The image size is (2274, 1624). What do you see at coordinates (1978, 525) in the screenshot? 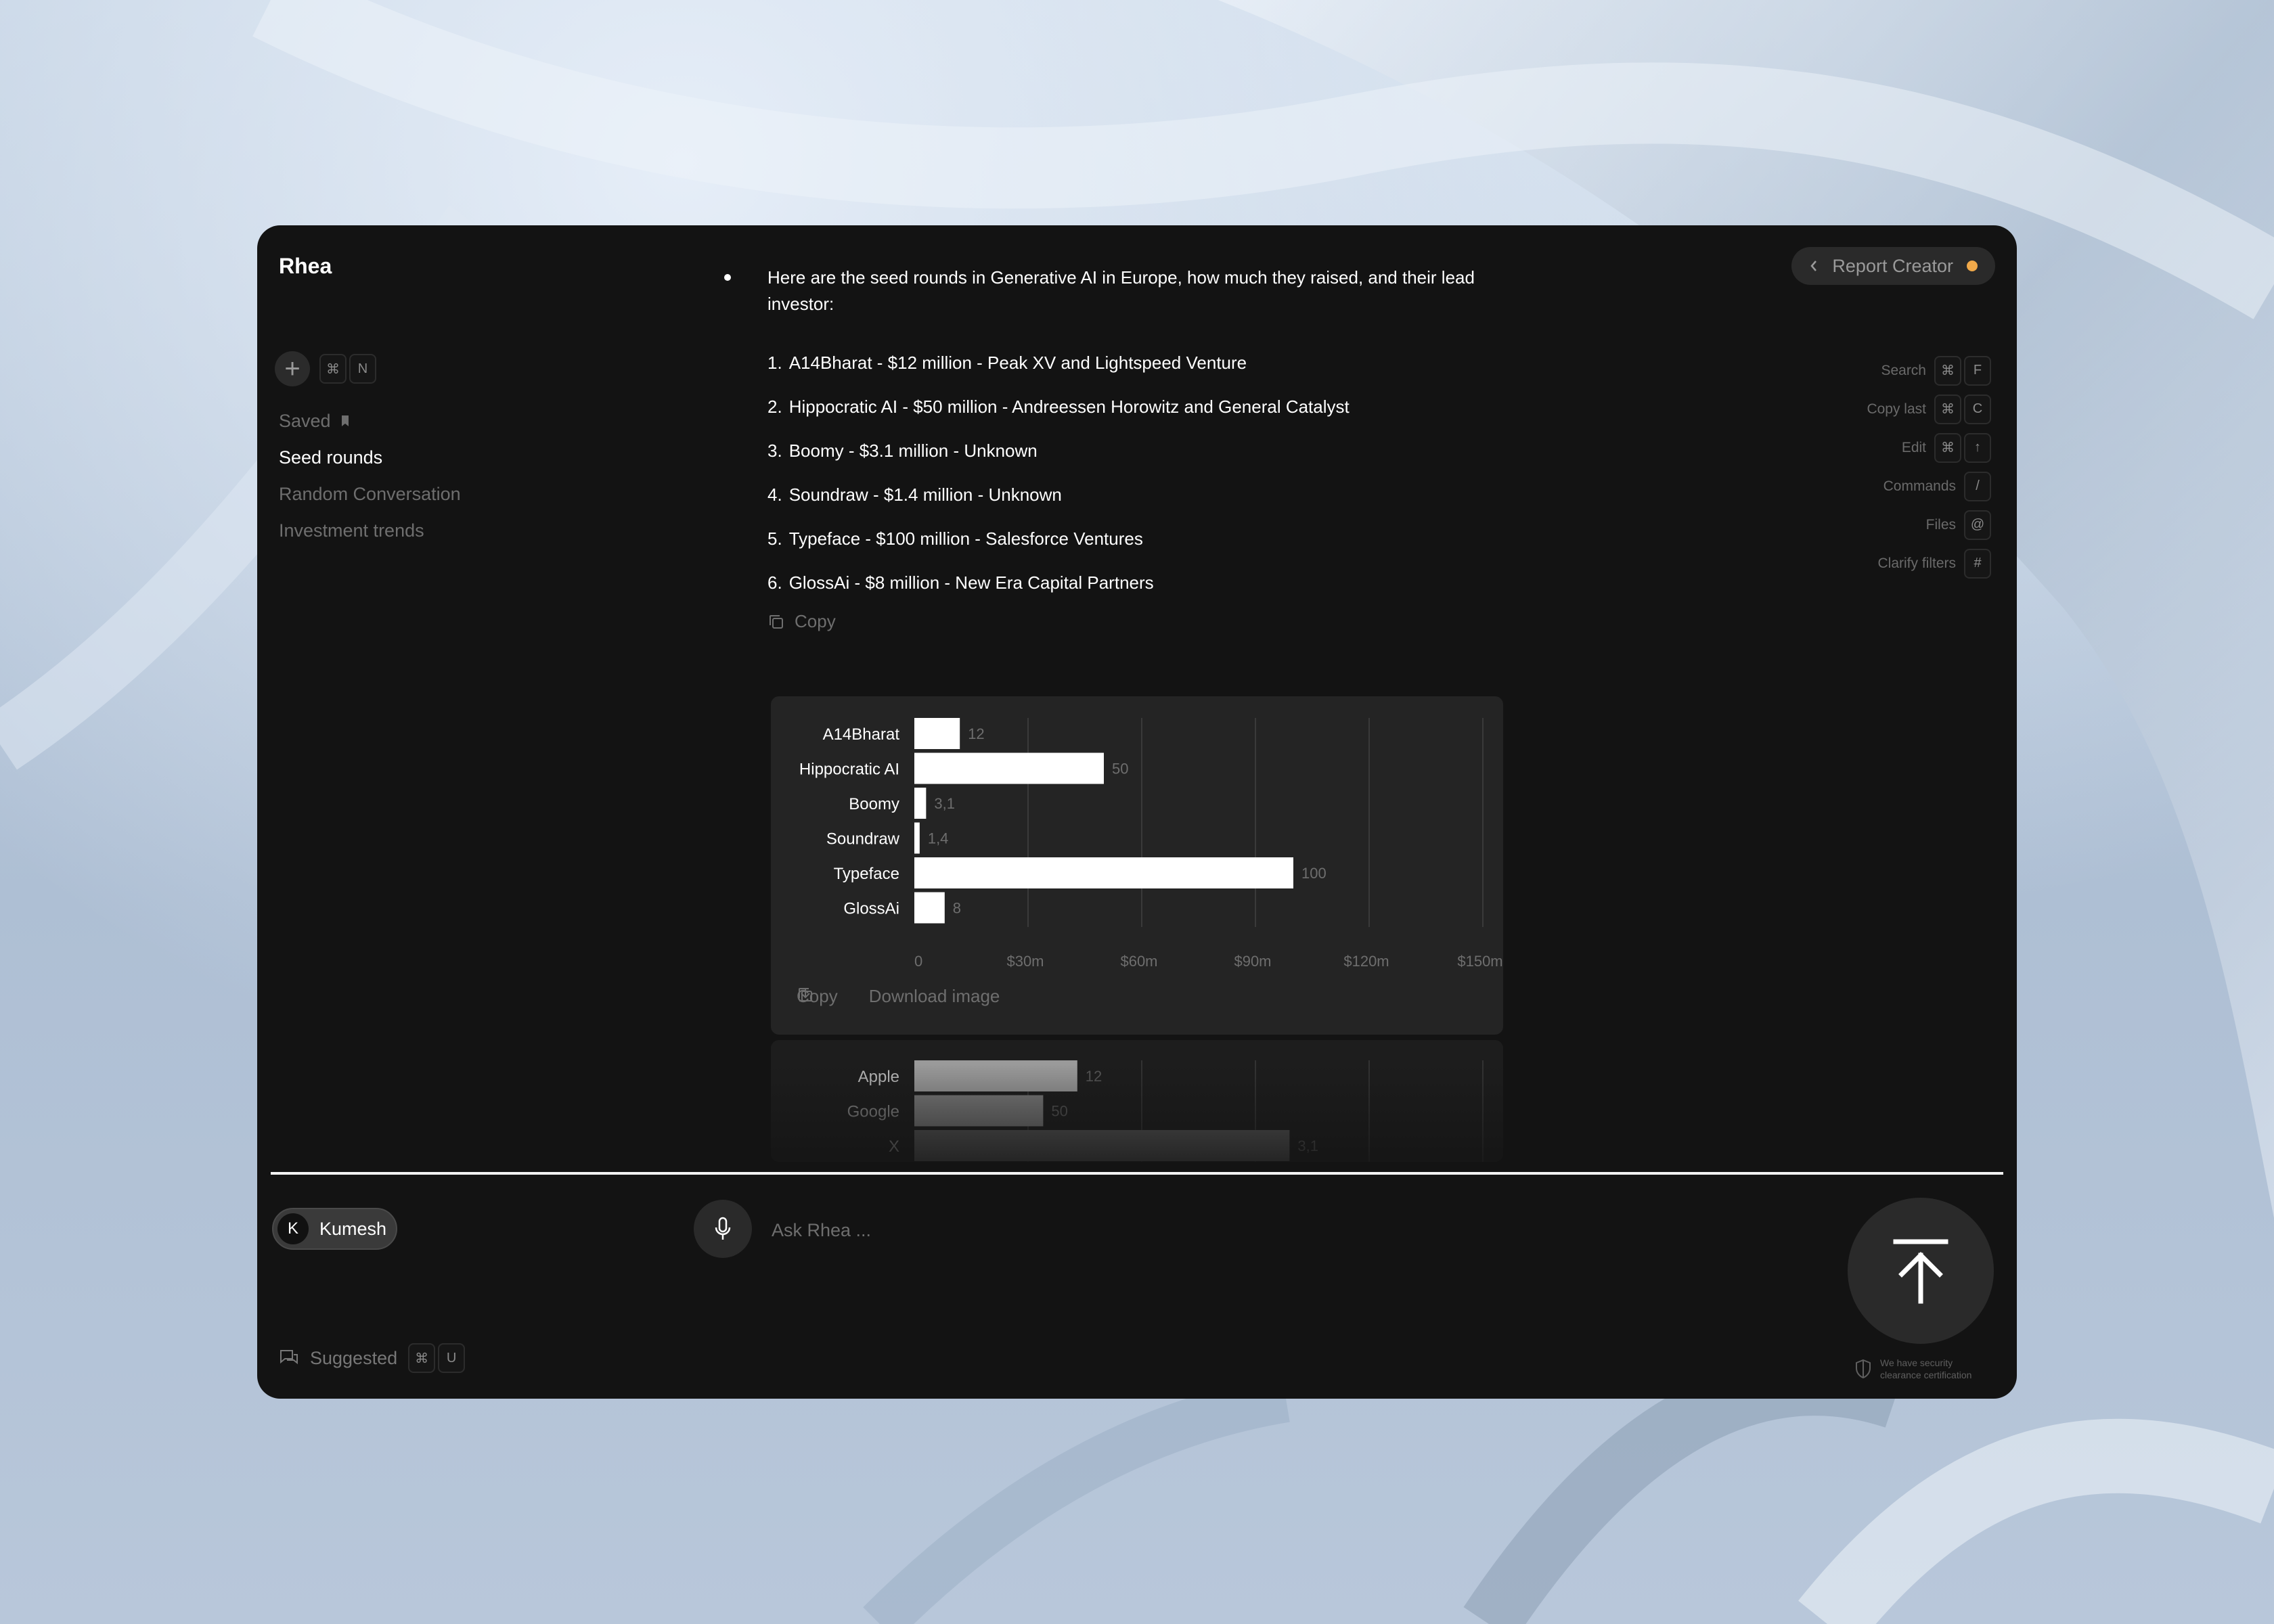
I see `kbd-key: @` at bounding box center [1978, 525].